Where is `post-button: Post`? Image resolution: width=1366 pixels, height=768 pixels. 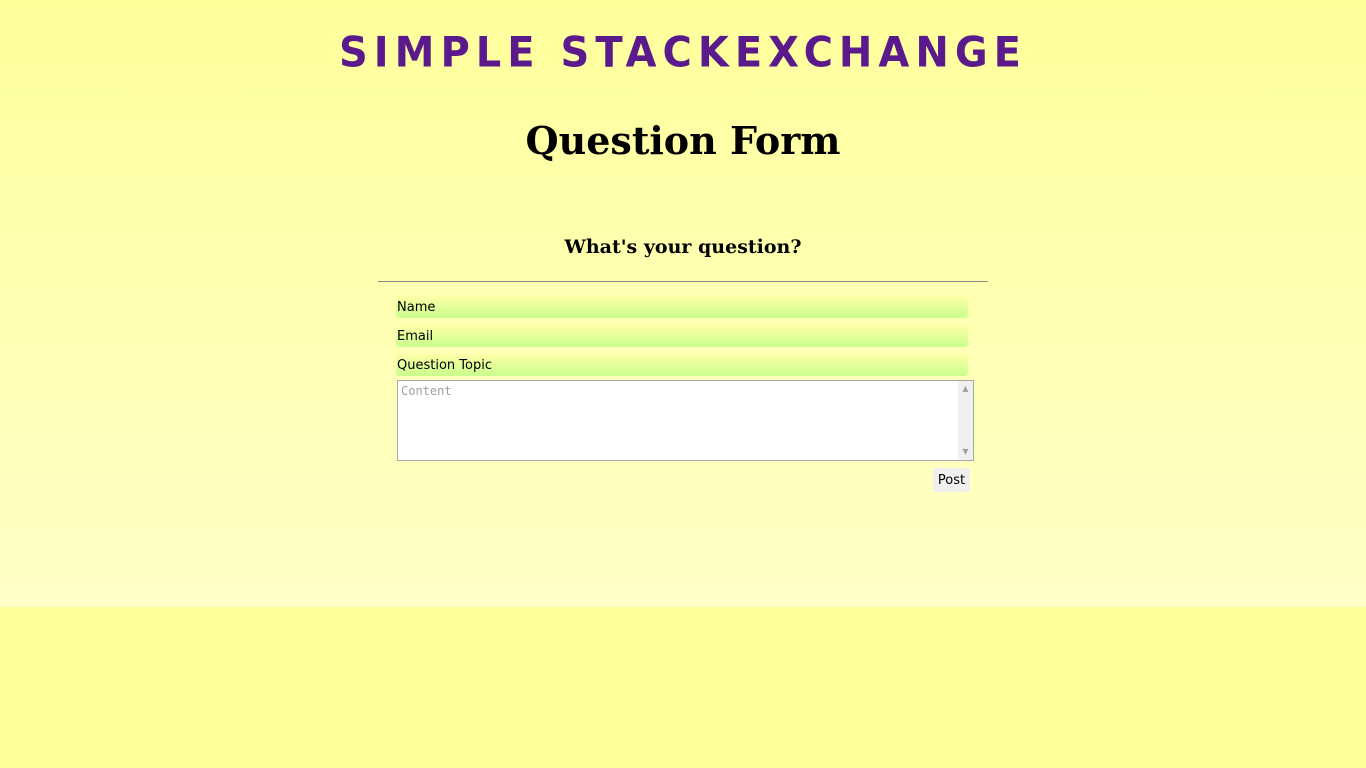 post-button: Post is located at coordinates (951, 480).